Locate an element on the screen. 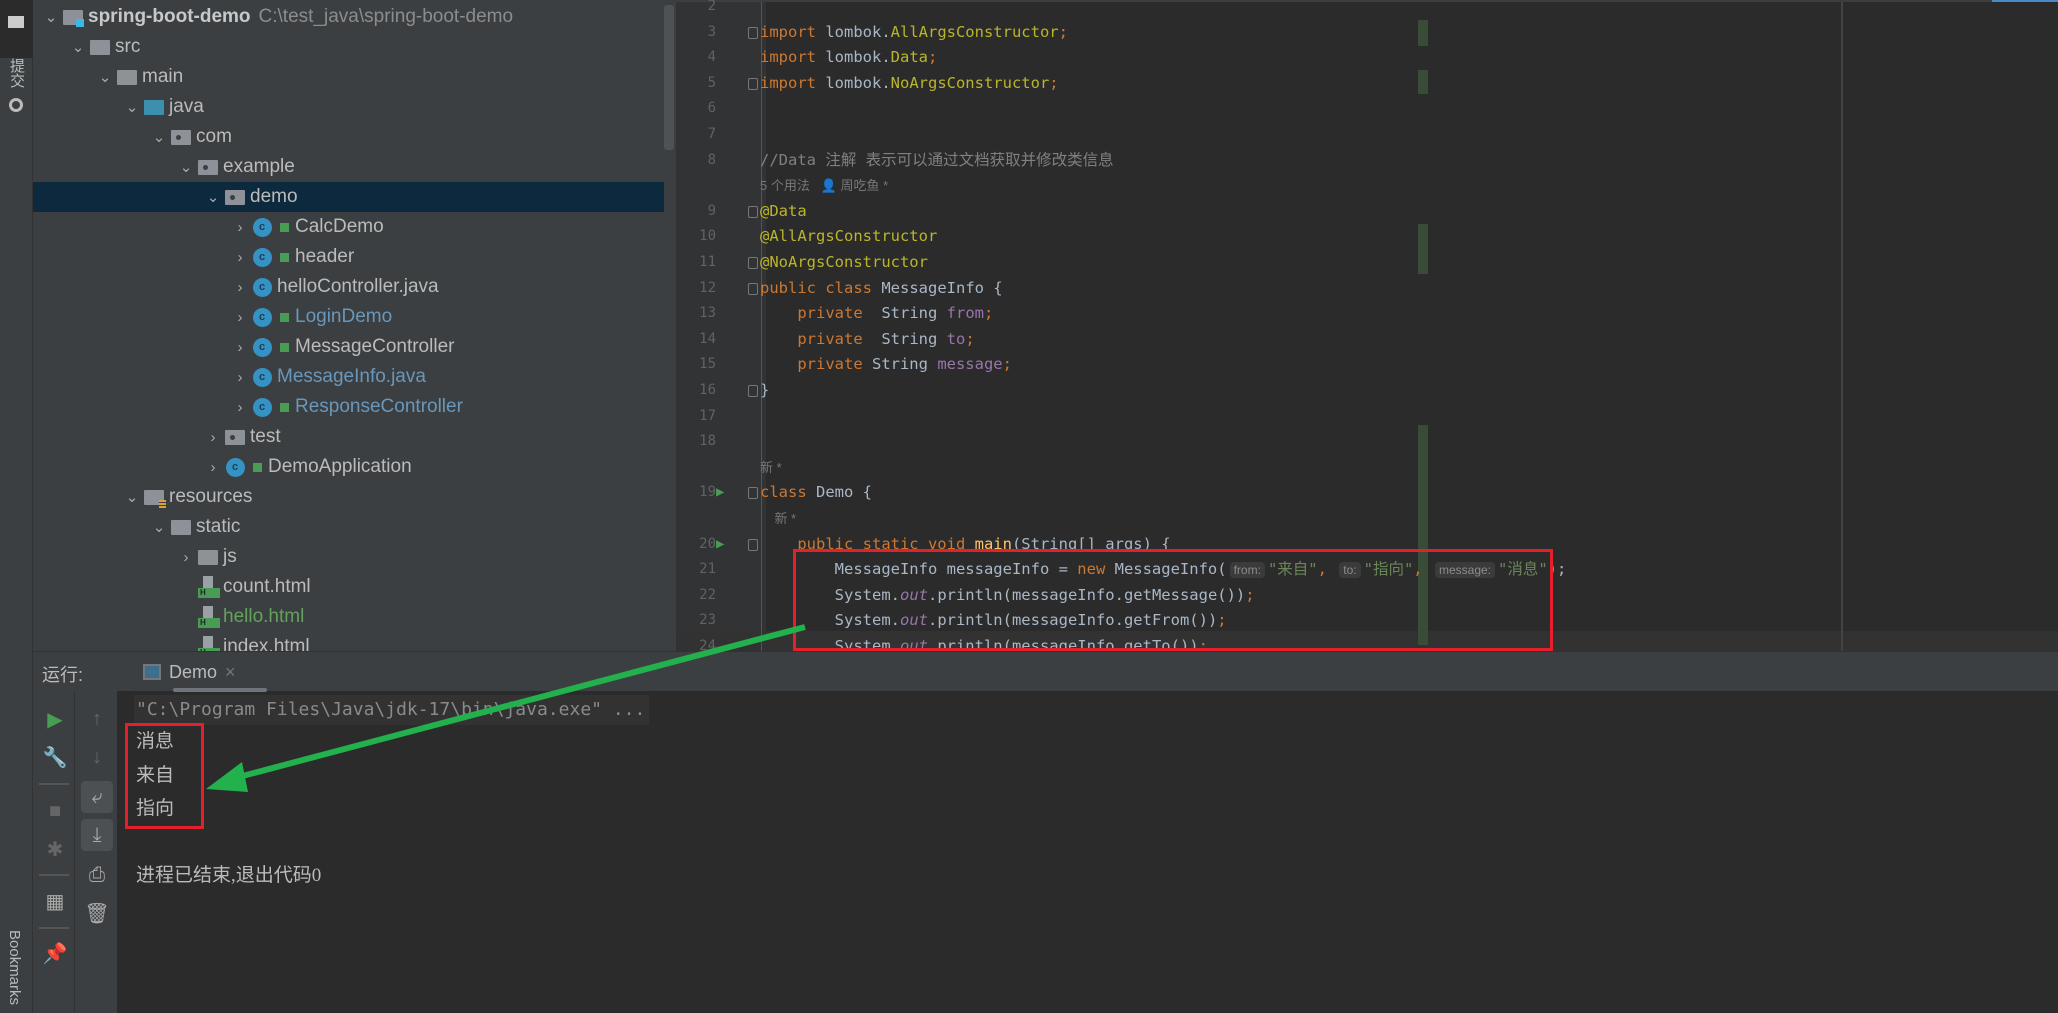 This screenshot has width=2058, height=1013. annotation-arrow is located at coordinates (506, 708).